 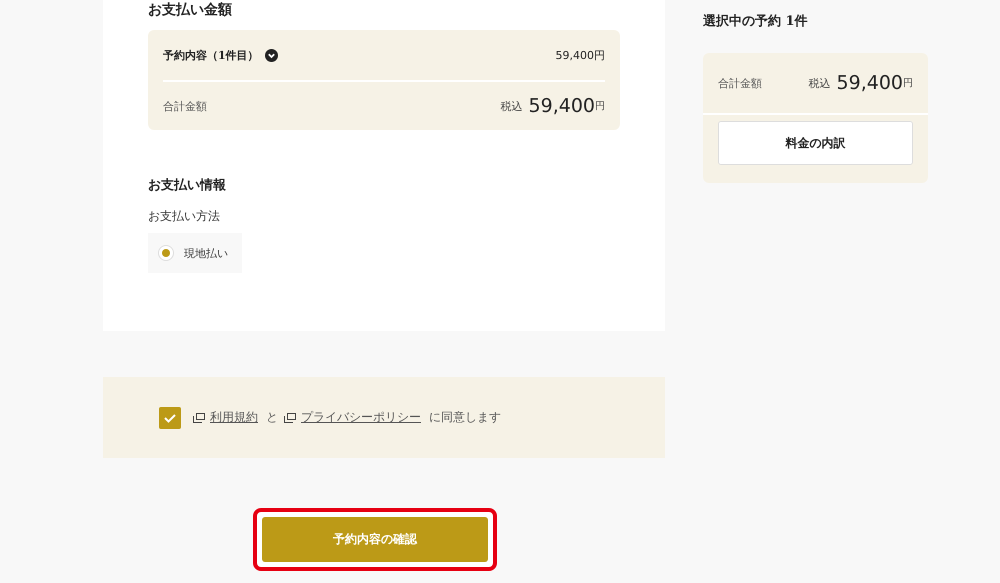 I want to click on item-label: 予約内容（1件目）, so click(x=211, y=55).